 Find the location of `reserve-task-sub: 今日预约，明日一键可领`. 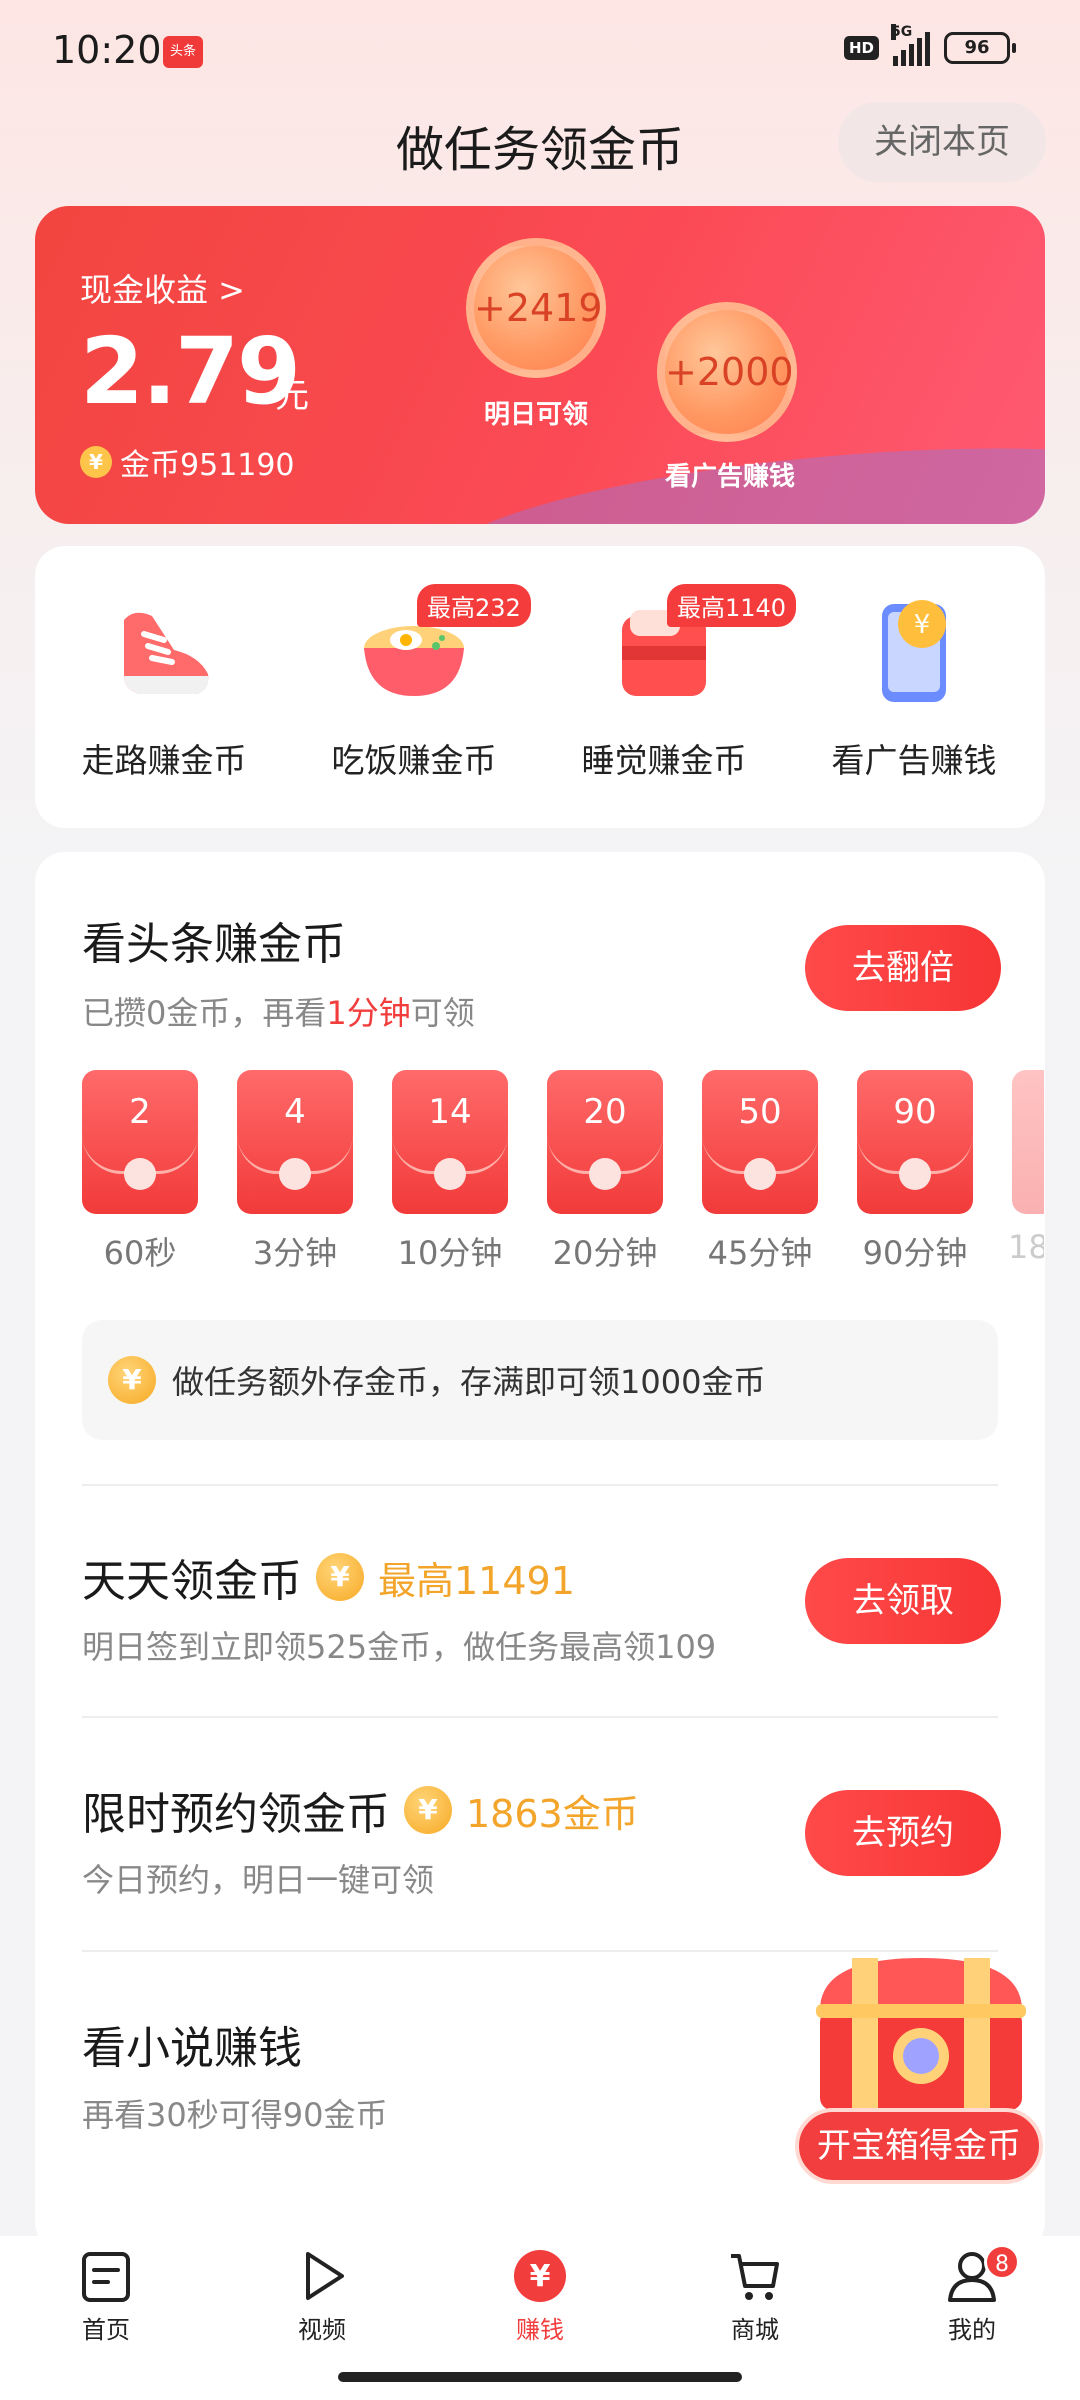

reserve-task-sub: 今日预约，明日一键可领 is located at coordinates (258, 1880).